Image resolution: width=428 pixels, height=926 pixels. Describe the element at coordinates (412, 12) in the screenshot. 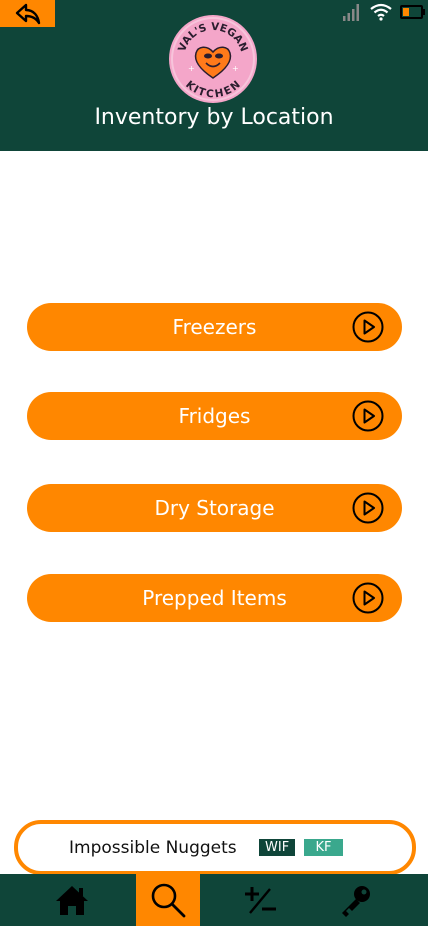

I see `battery-icon` at that location.